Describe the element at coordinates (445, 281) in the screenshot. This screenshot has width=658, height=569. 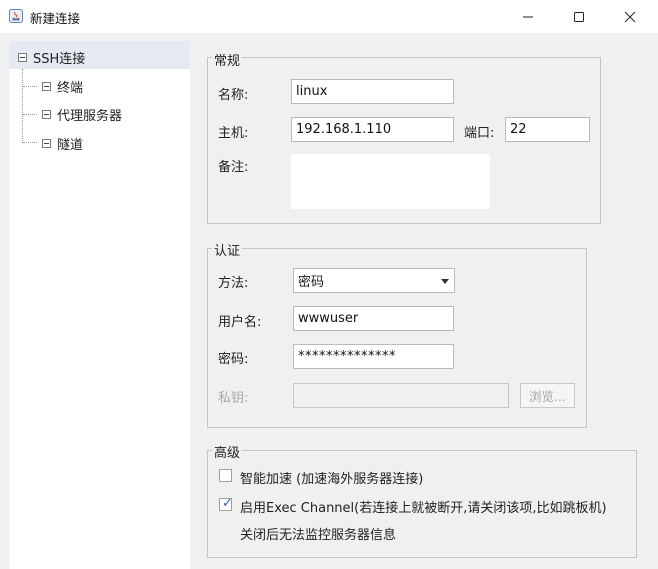
I see `chevron-down-icon` at that location.